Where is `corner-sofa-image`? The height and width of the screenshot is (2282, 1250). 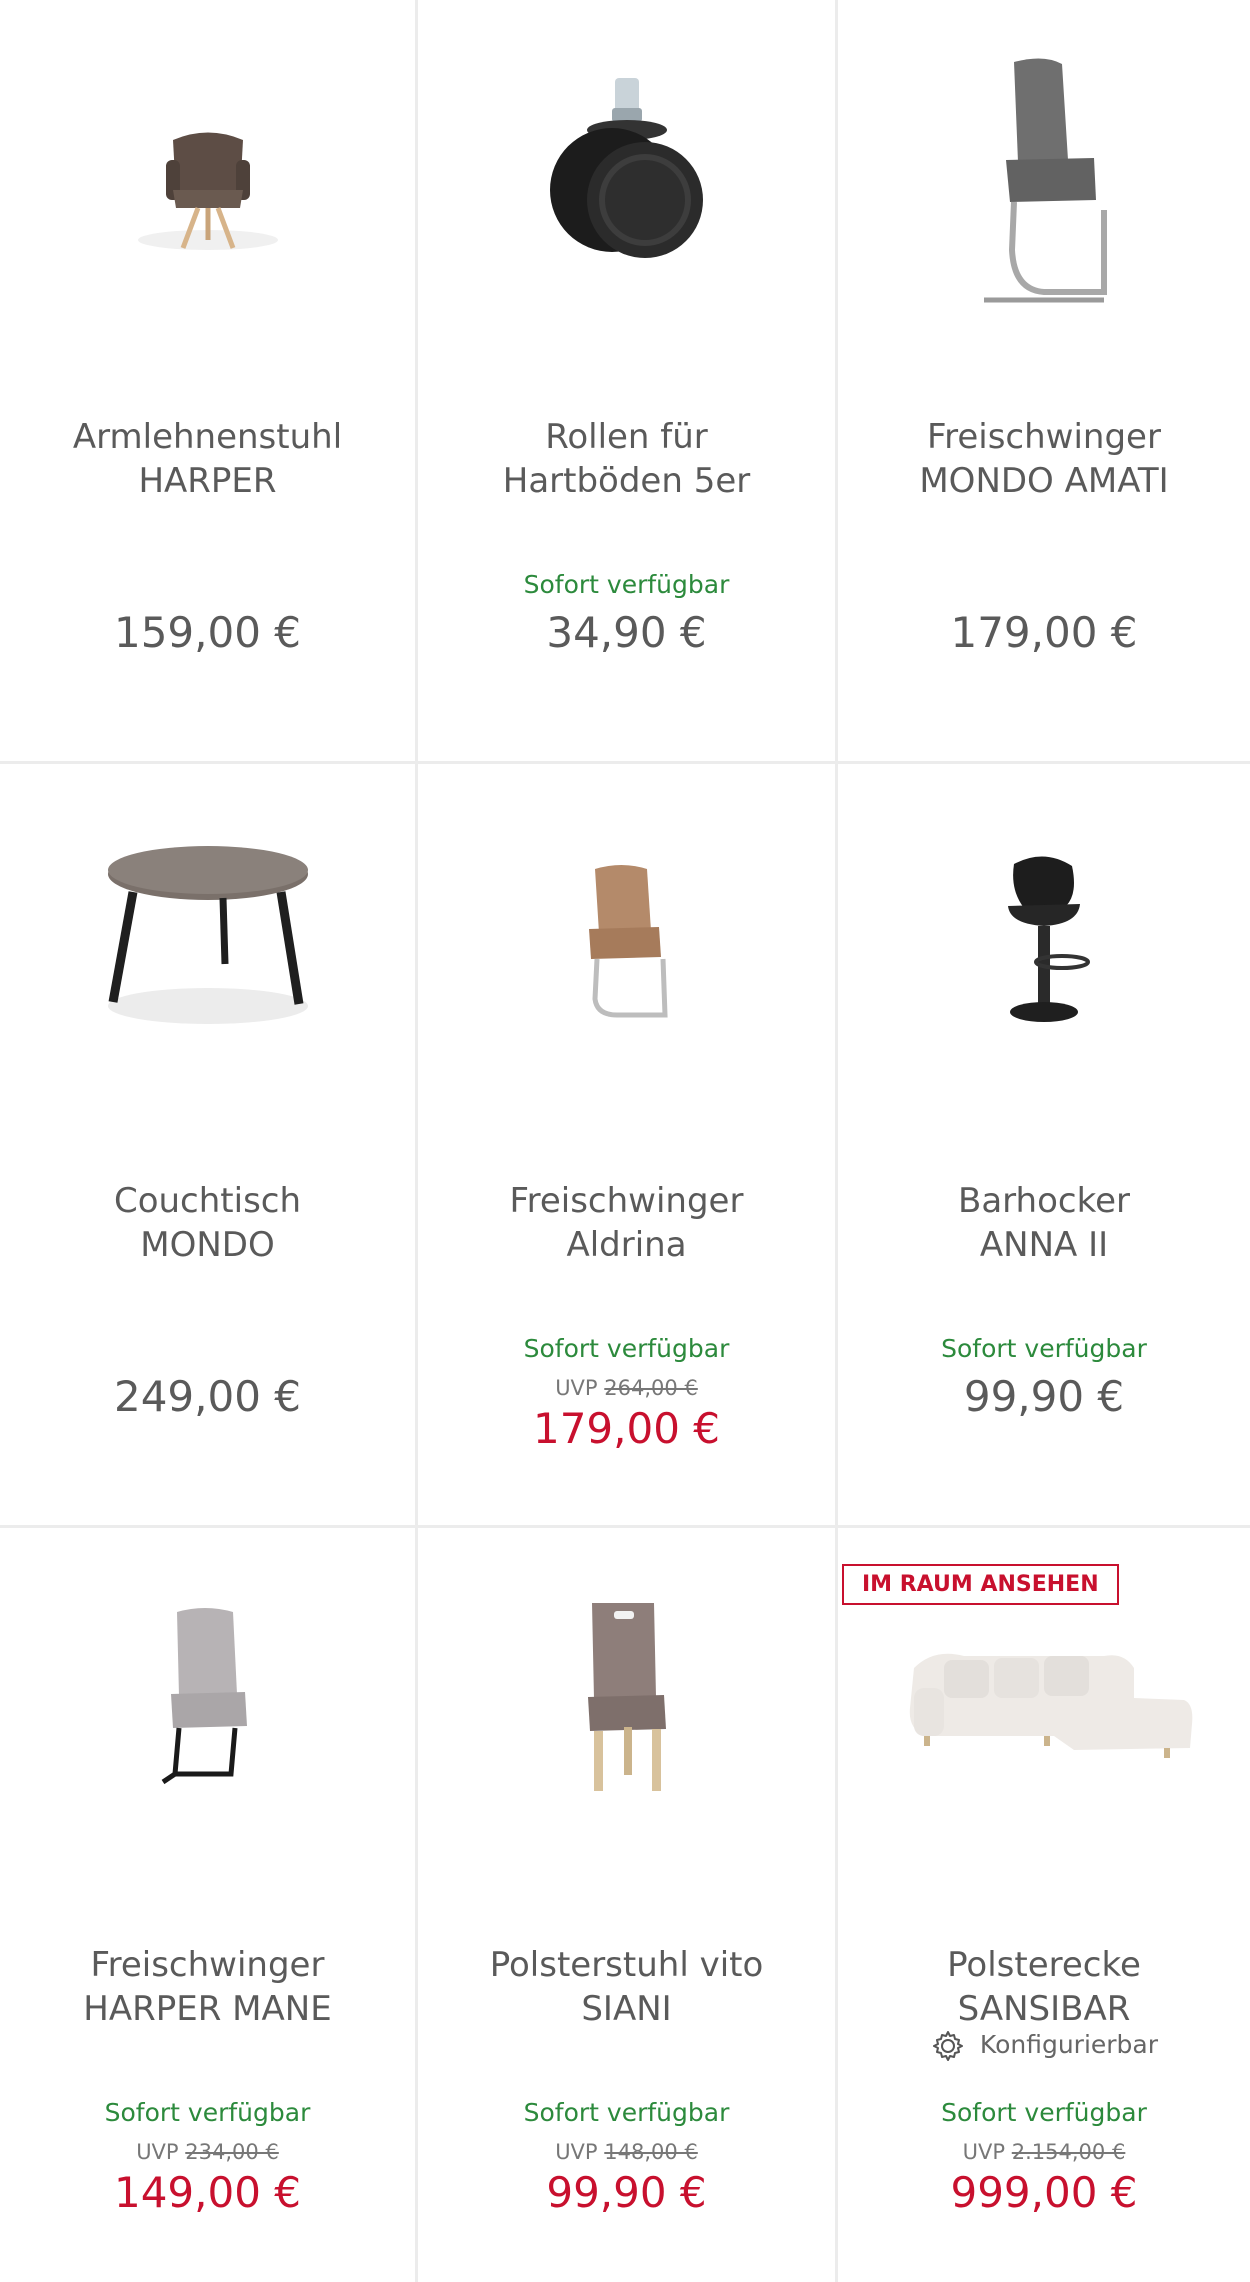 corner-sofa-image is located at coordinates (1051, 1705).